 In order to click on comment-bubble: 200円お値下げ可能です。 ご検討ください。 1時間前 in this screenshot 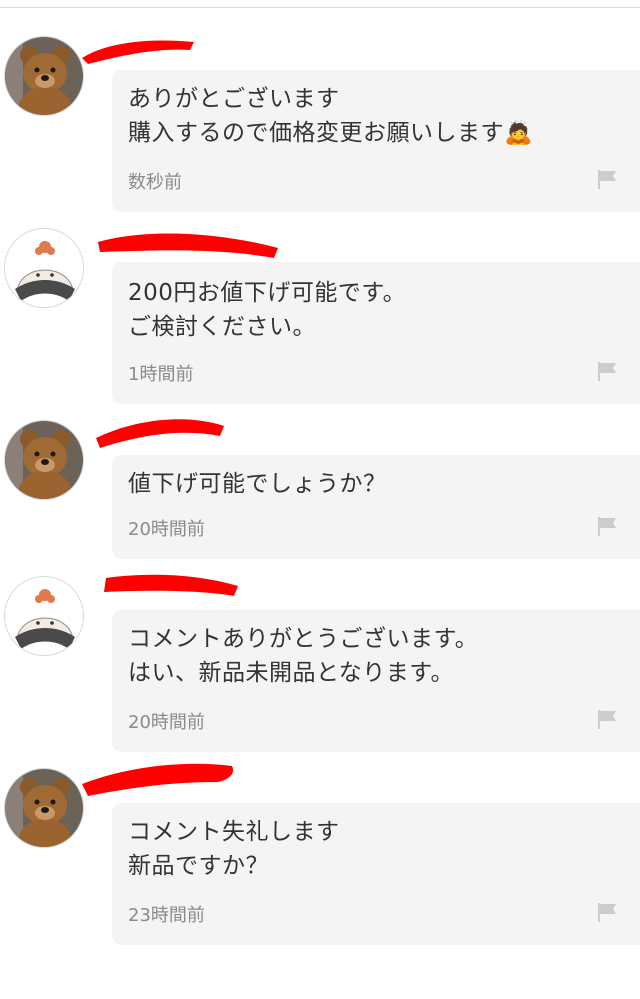, I will do `click(376, 333)`.